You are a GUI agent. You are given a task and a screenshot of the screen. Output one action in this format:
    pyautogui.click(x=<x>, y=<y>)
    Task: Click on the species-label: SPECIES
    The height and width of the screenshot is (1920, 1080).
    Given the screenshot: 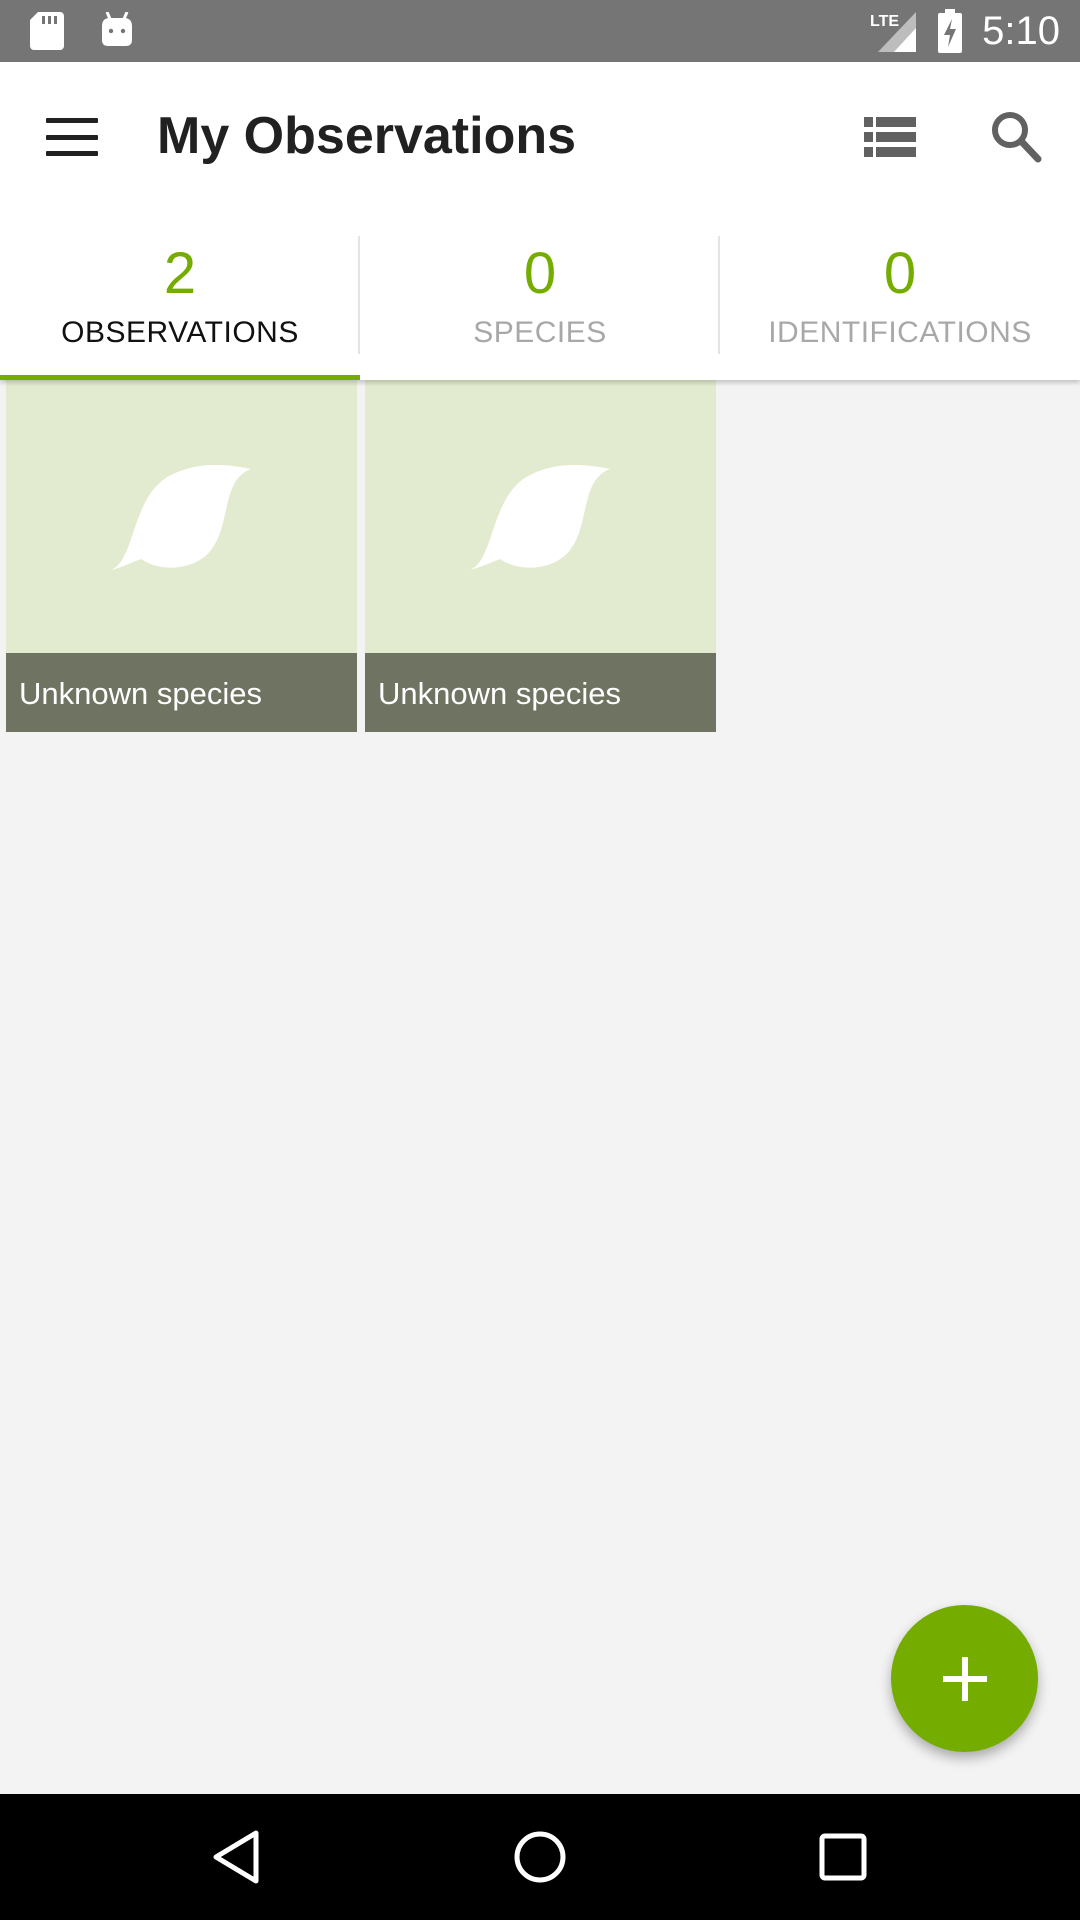 What is the action you would take?
    pyautogui.click(x=540, y=332)
    